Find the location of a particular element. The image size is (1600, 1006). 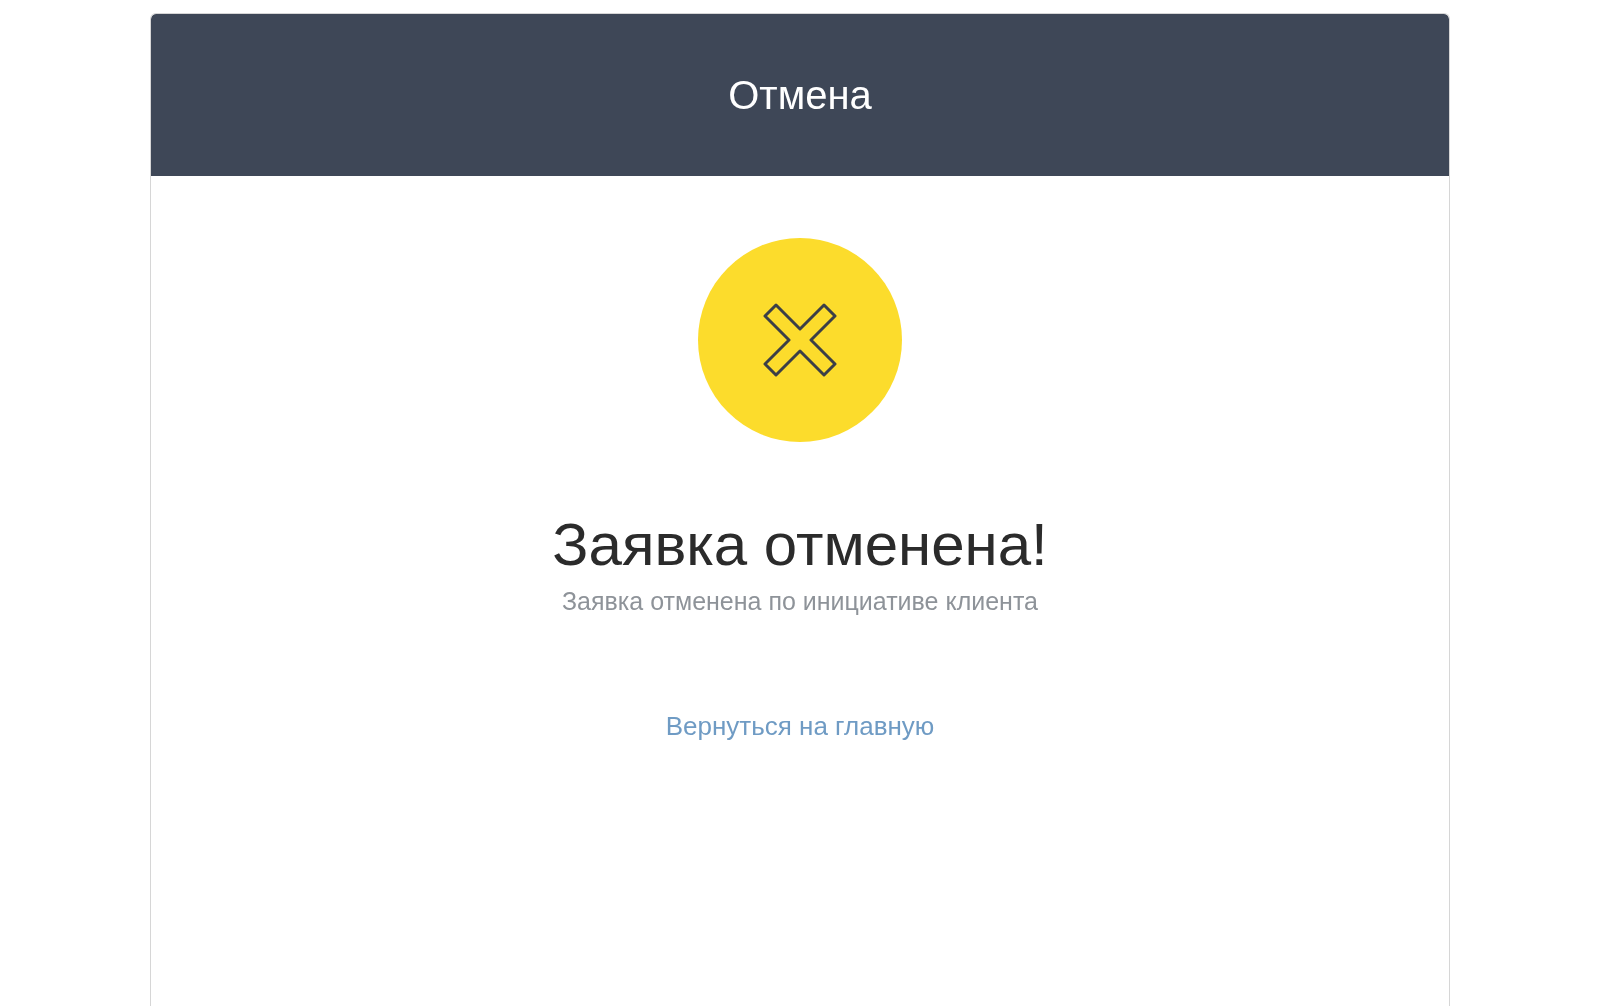

status-message: Заявка отменена по инициативе клиента is located at coordinates (800, 601).